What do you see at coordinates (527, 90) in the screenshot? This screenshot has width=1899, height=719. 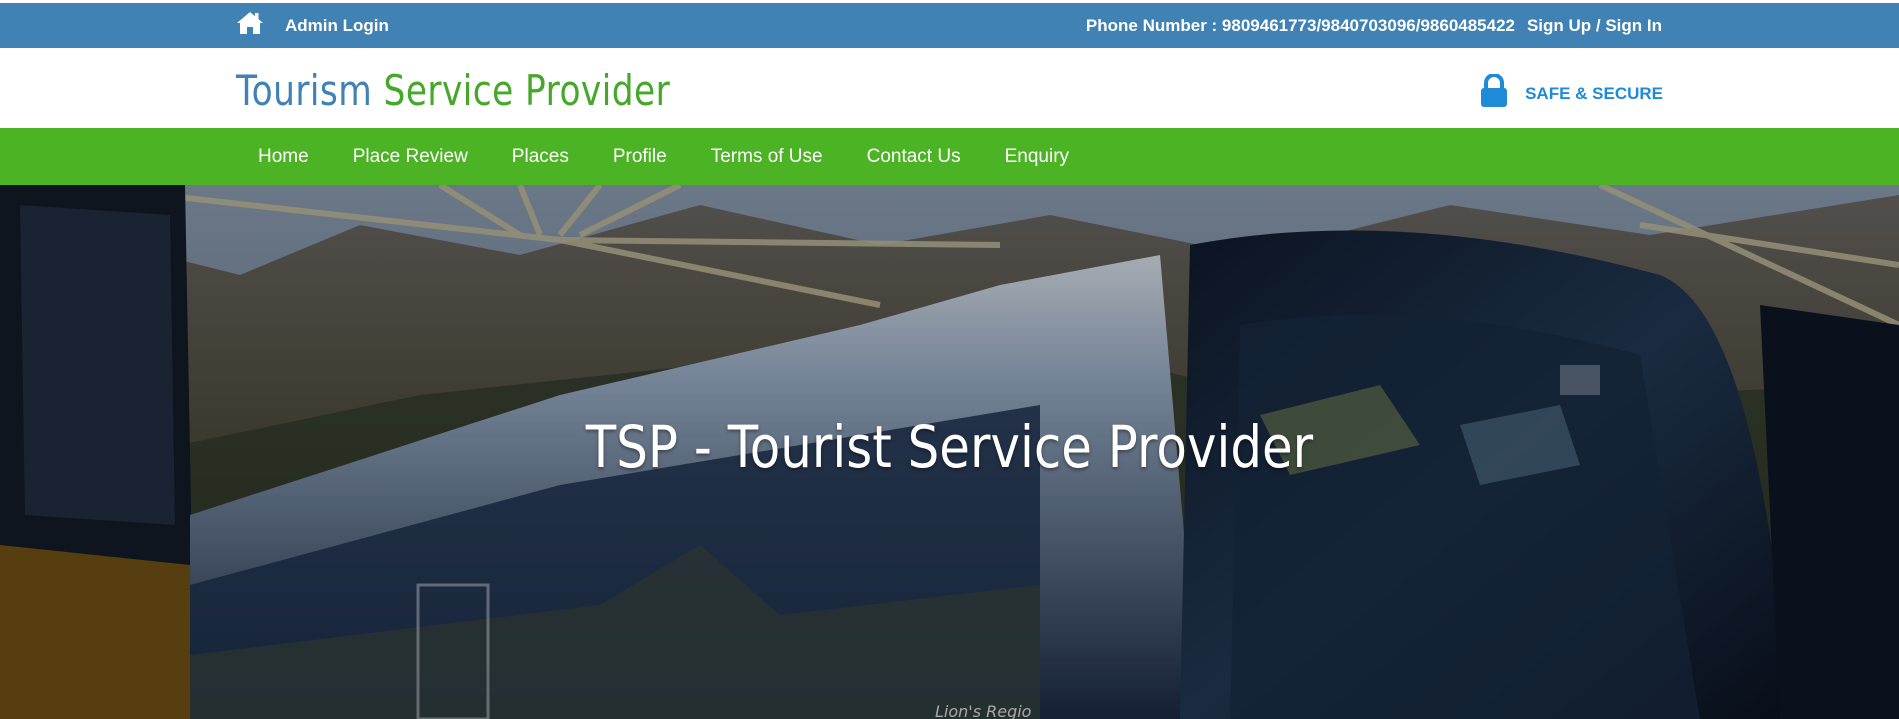 I see `brand-word-service-provider: Service Provider` at bounding box center [527, 90].